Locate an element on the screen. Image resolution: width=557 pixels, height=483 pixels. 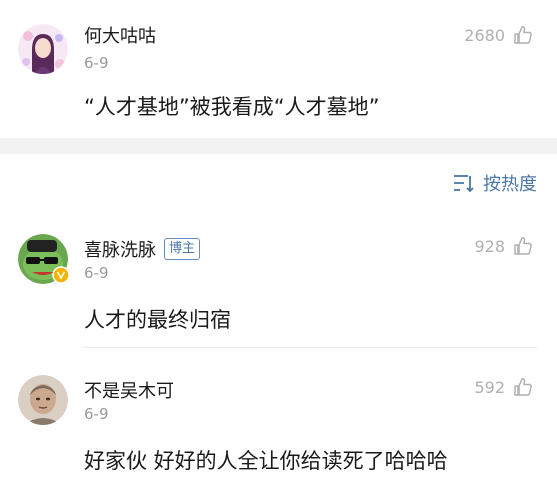
verified-badge-icon is located at coordinates (61, 275).